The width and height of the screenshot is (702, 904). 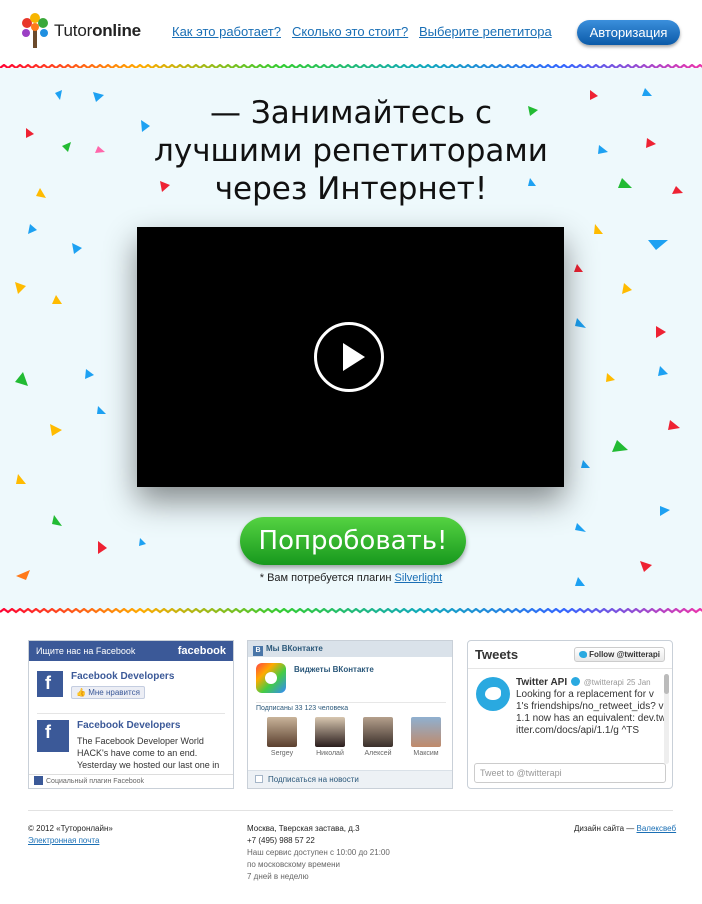 I want to click on try-button: Попробовать!, so click(x=353, y=541).